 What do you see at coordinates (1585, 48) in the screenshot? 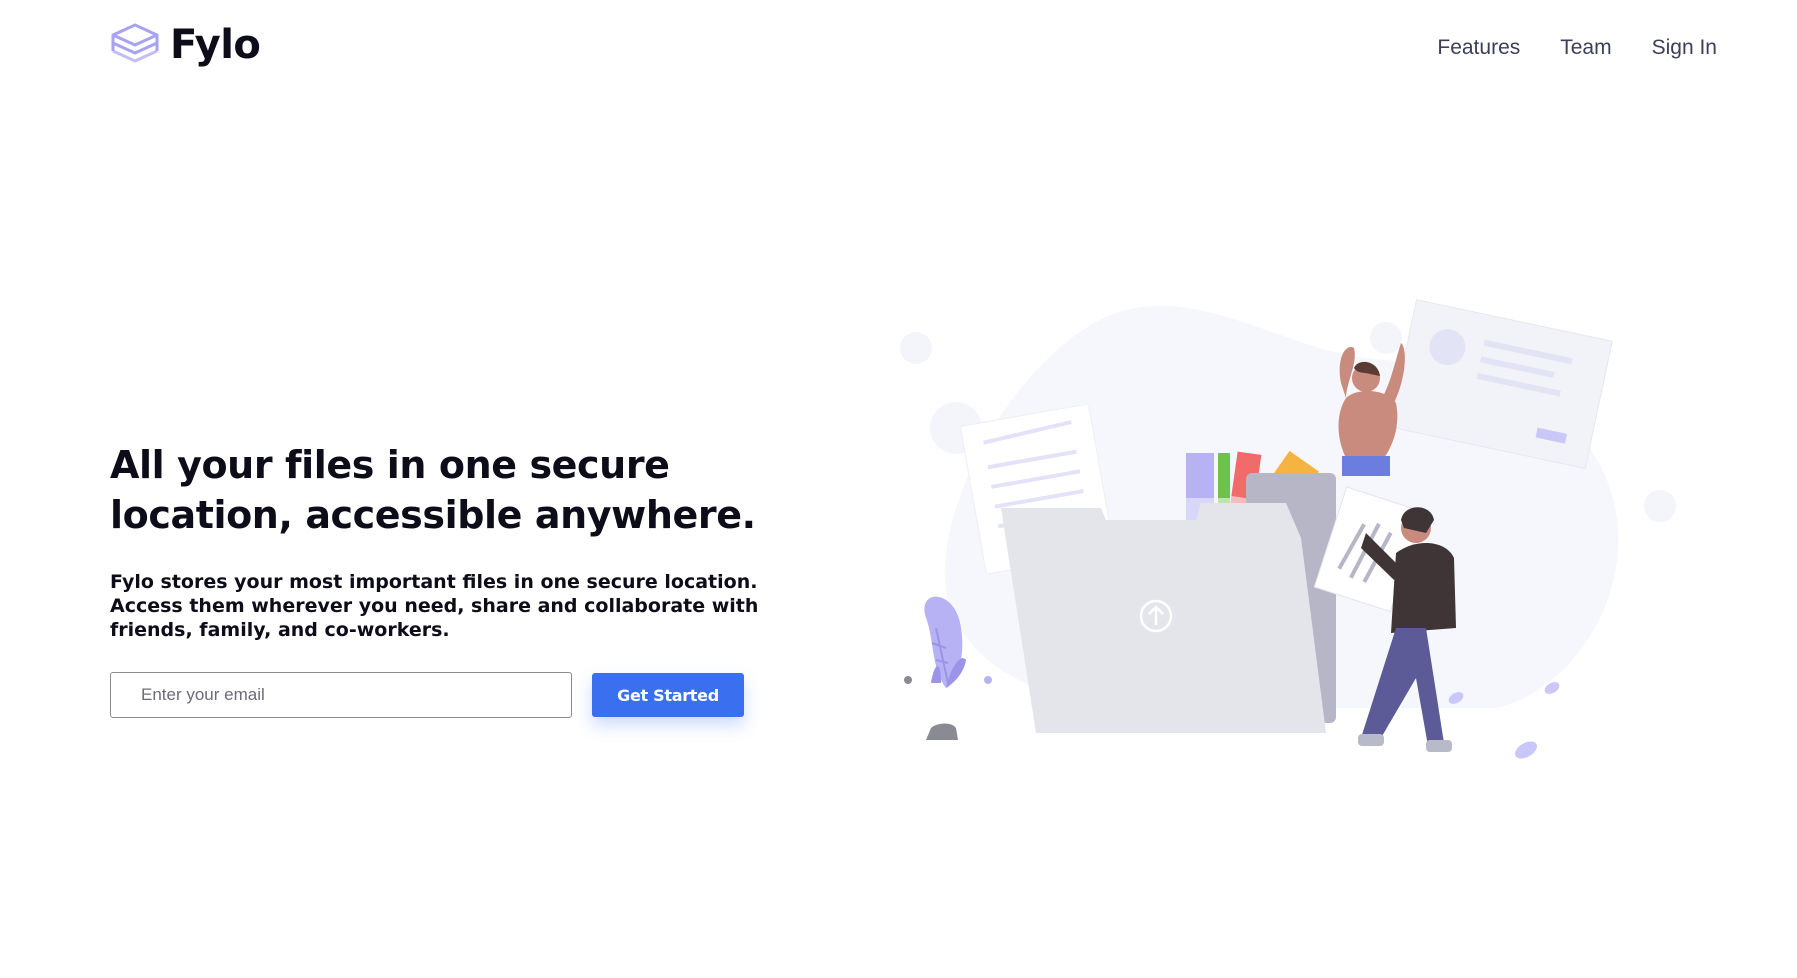
I see `nav-link-team: Team` at bounding box center [1585, 48].